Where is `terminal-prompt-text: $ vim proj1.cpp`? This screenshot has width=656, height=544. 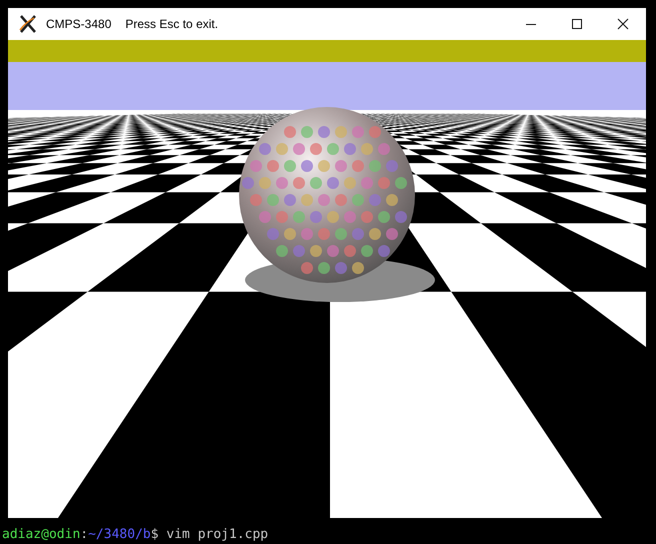 terminal-prompt-text: $ vim proj1.cpp is located at coordinates (209, 534).